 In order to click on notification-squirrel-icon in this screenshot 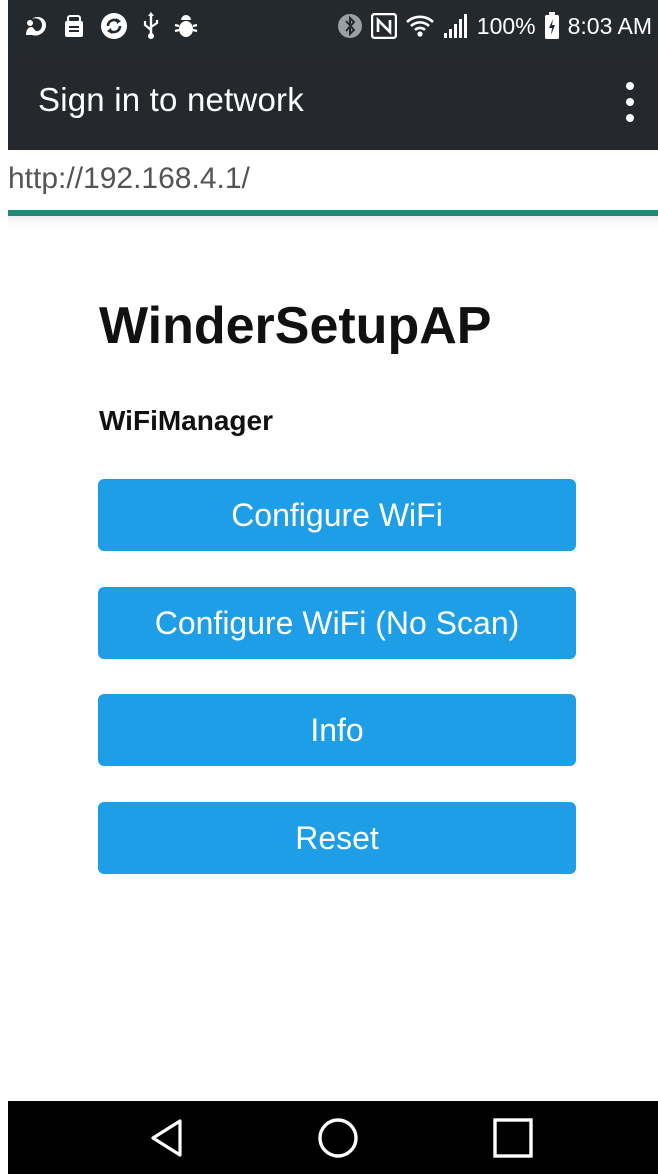, I will do `click(35, 26)`.